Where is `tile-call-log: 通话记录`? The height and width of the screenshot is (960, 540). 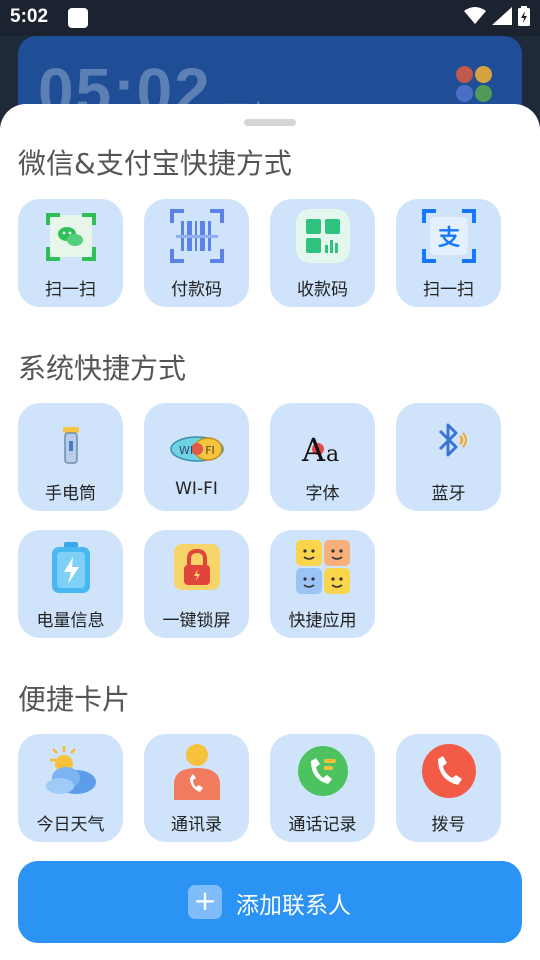
tile-call-log: 通话记录 is located at coordinates (322, 788).